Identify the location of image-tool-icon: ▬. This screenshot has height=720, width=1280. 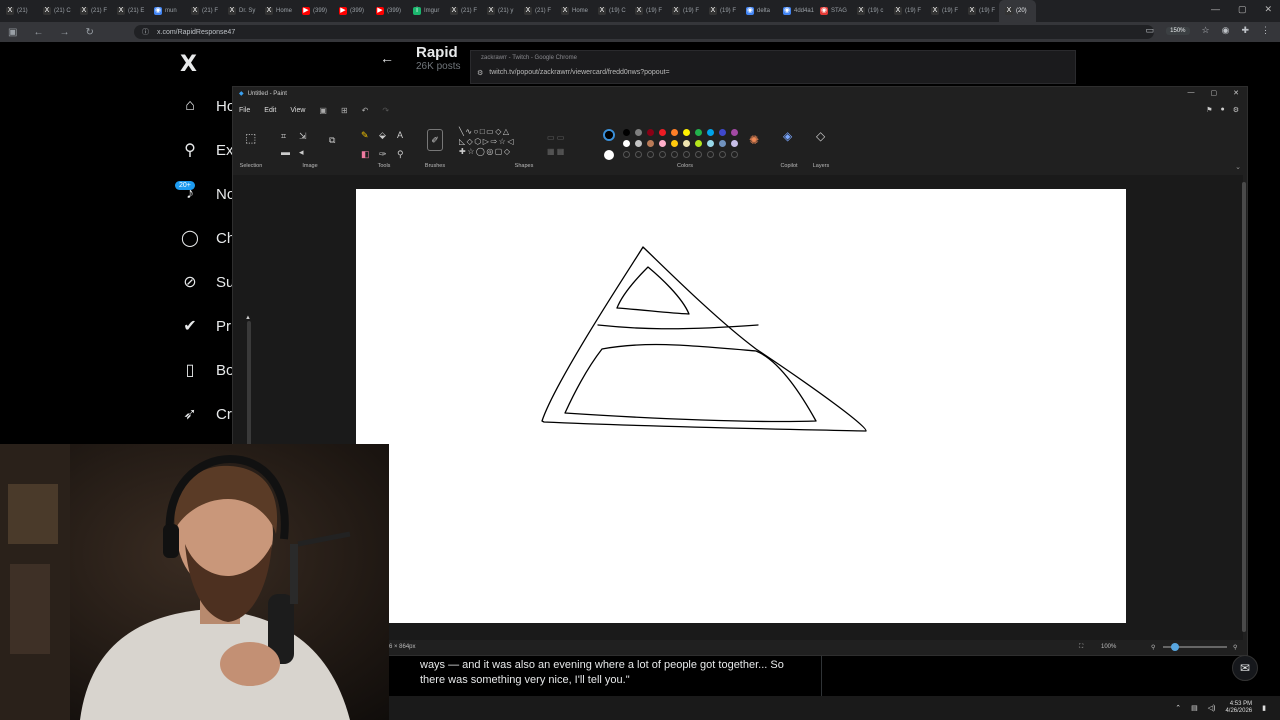
(285, 152).